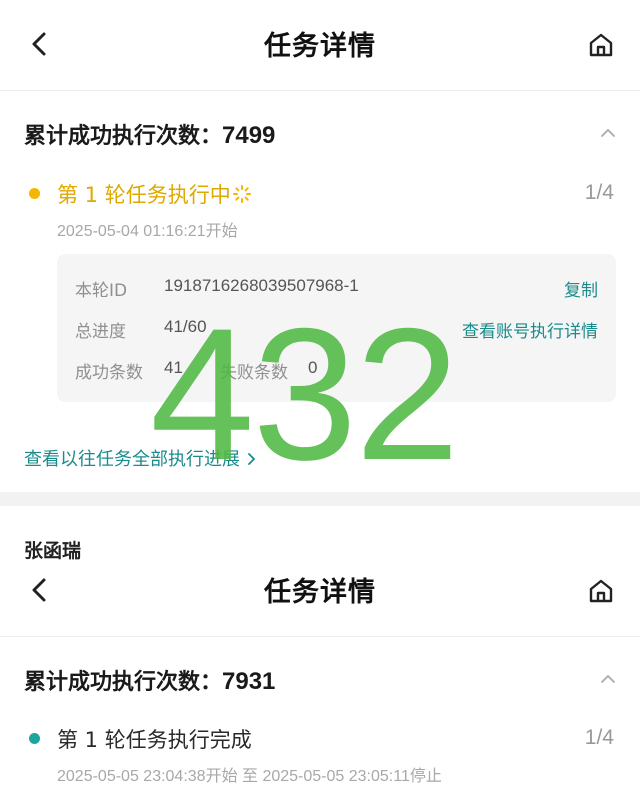  What do you see at coordinates (123, 136) in the screenshot?
I see `total-success-label: 累计成功执行次数：` at bounding box center [123, 136].